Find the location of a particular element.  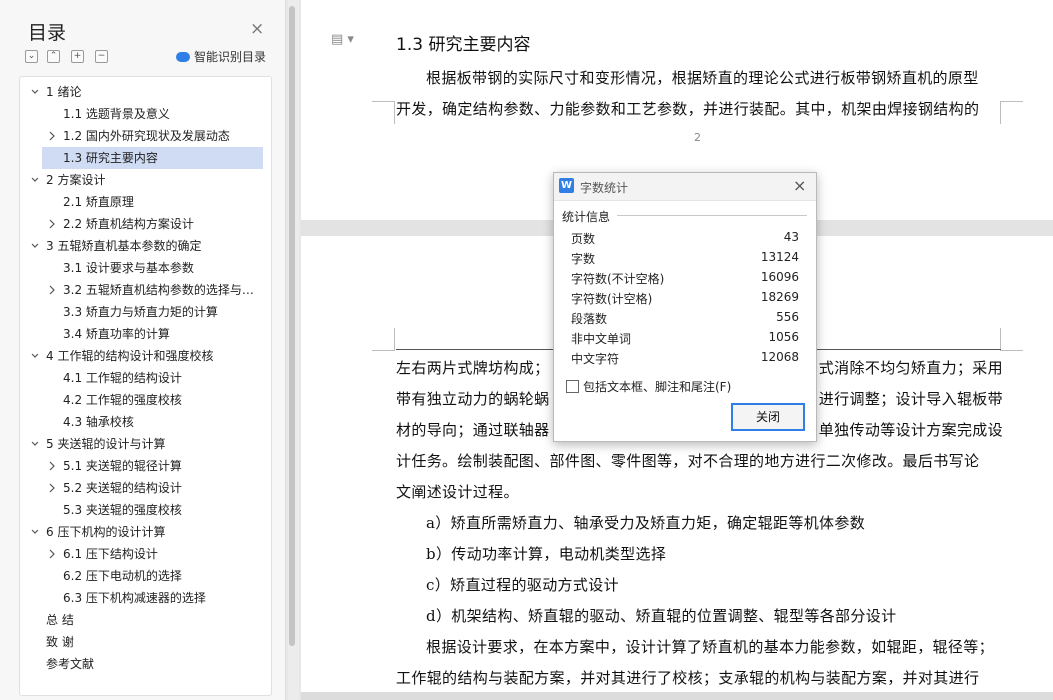

smart-toc-button: 智能识别目录 is located at coordinates (221, 56).